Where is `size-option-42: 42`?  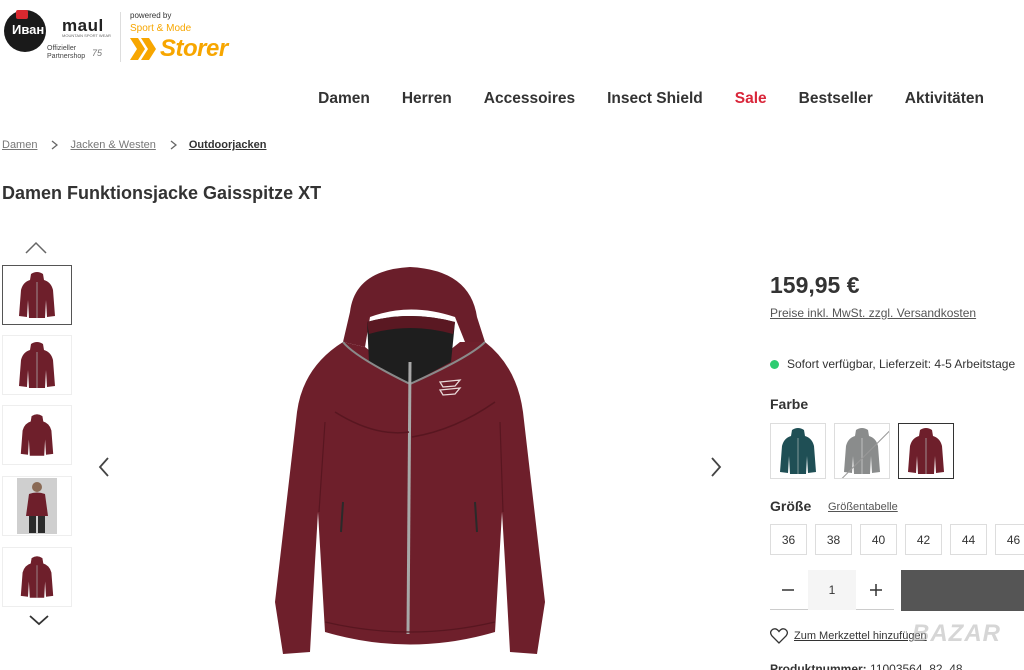 size-option-42: 42 is located at coordinates (923, 539).